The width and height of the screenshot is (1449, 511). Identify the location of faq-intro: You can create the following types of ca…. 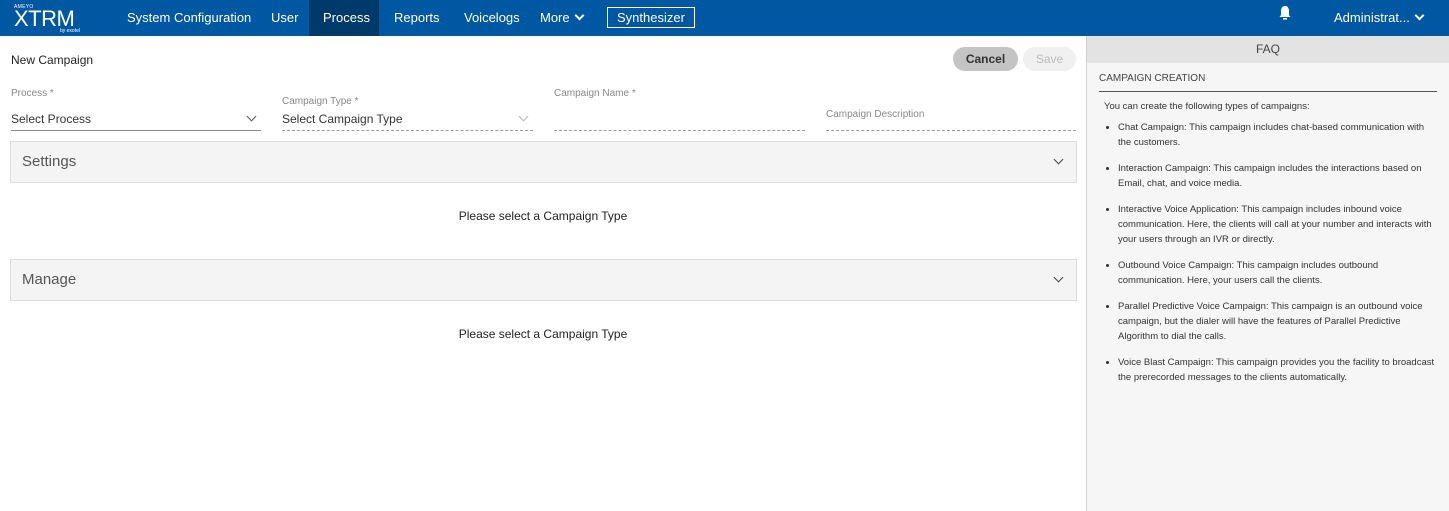
(1207, 106).